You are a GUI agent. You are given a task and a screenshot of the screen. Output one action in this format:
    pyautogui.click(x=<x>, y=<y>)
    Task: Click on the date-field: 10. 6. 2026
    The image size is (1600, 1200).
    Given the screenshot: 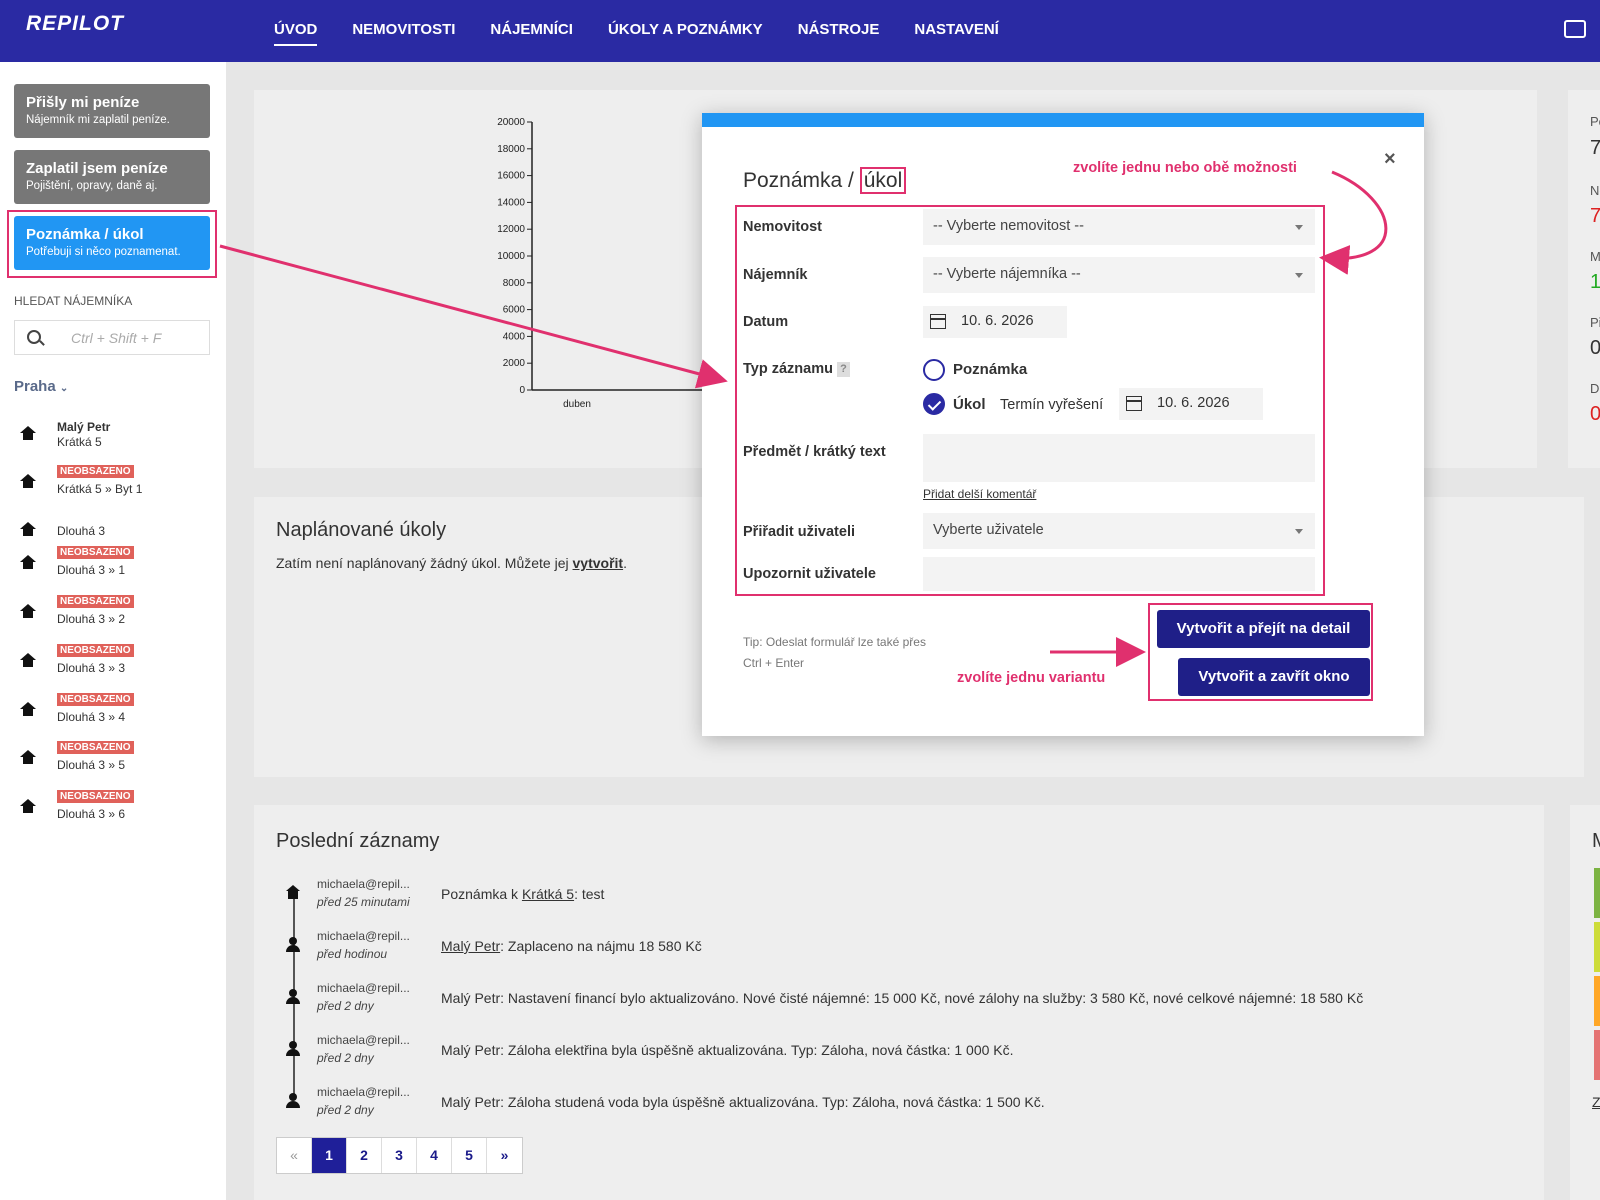 What is the action you would take?
    pyautogui.click(x=995, y=322)
    